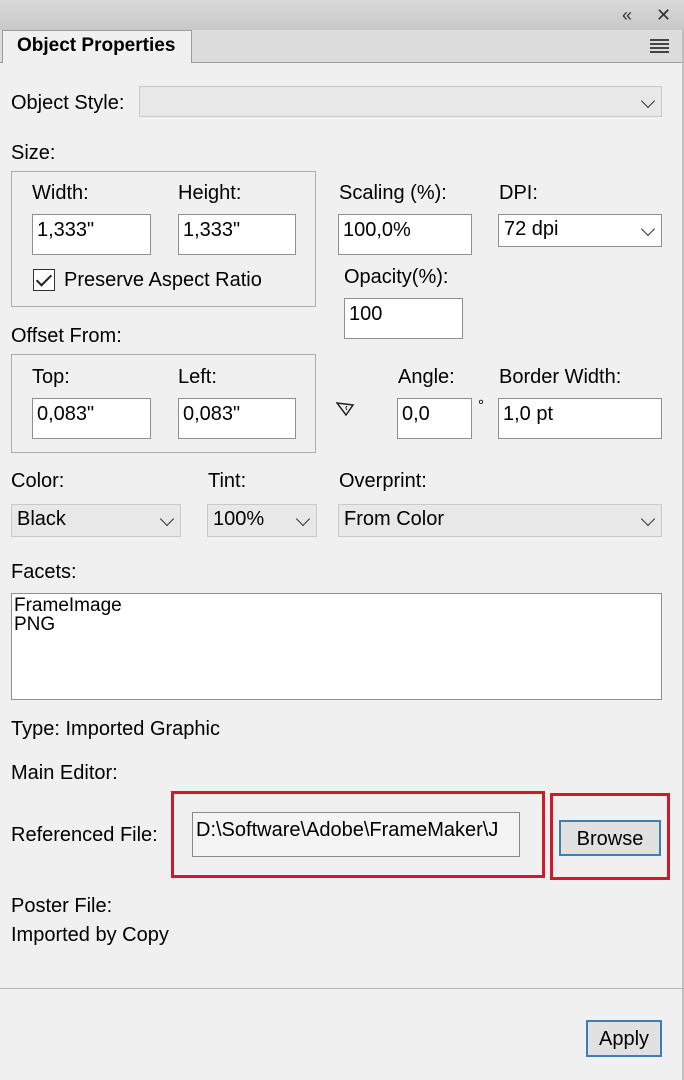  I want to click on object-style-select, so click(400, 101).